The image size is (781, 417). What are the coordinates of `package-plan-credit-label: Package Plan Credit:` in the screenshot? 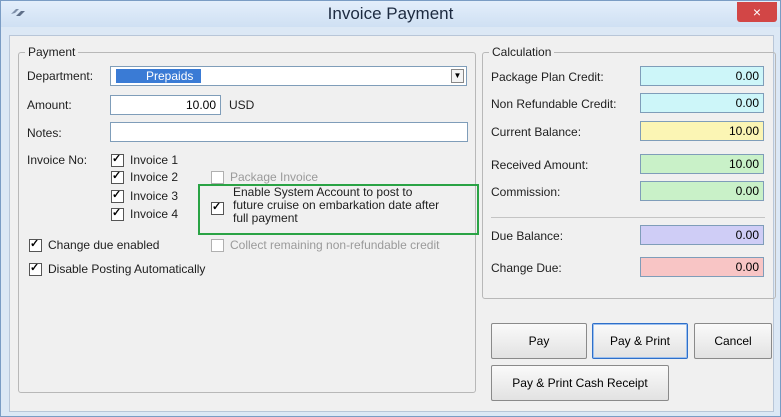 It's located at (547, 77).